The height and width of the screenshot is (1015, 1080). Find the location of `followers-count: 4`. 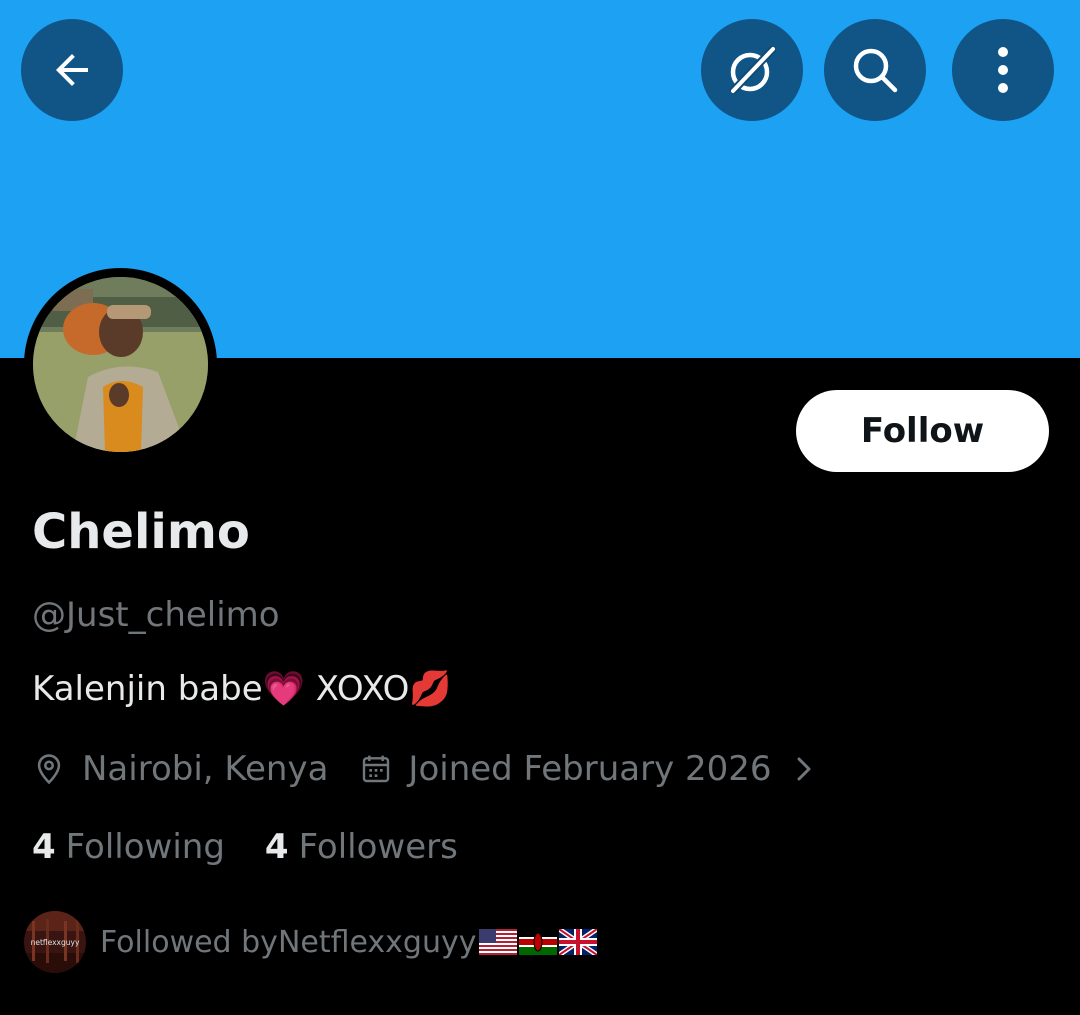

followers-count: 4 is located at coordinates (276, 847).